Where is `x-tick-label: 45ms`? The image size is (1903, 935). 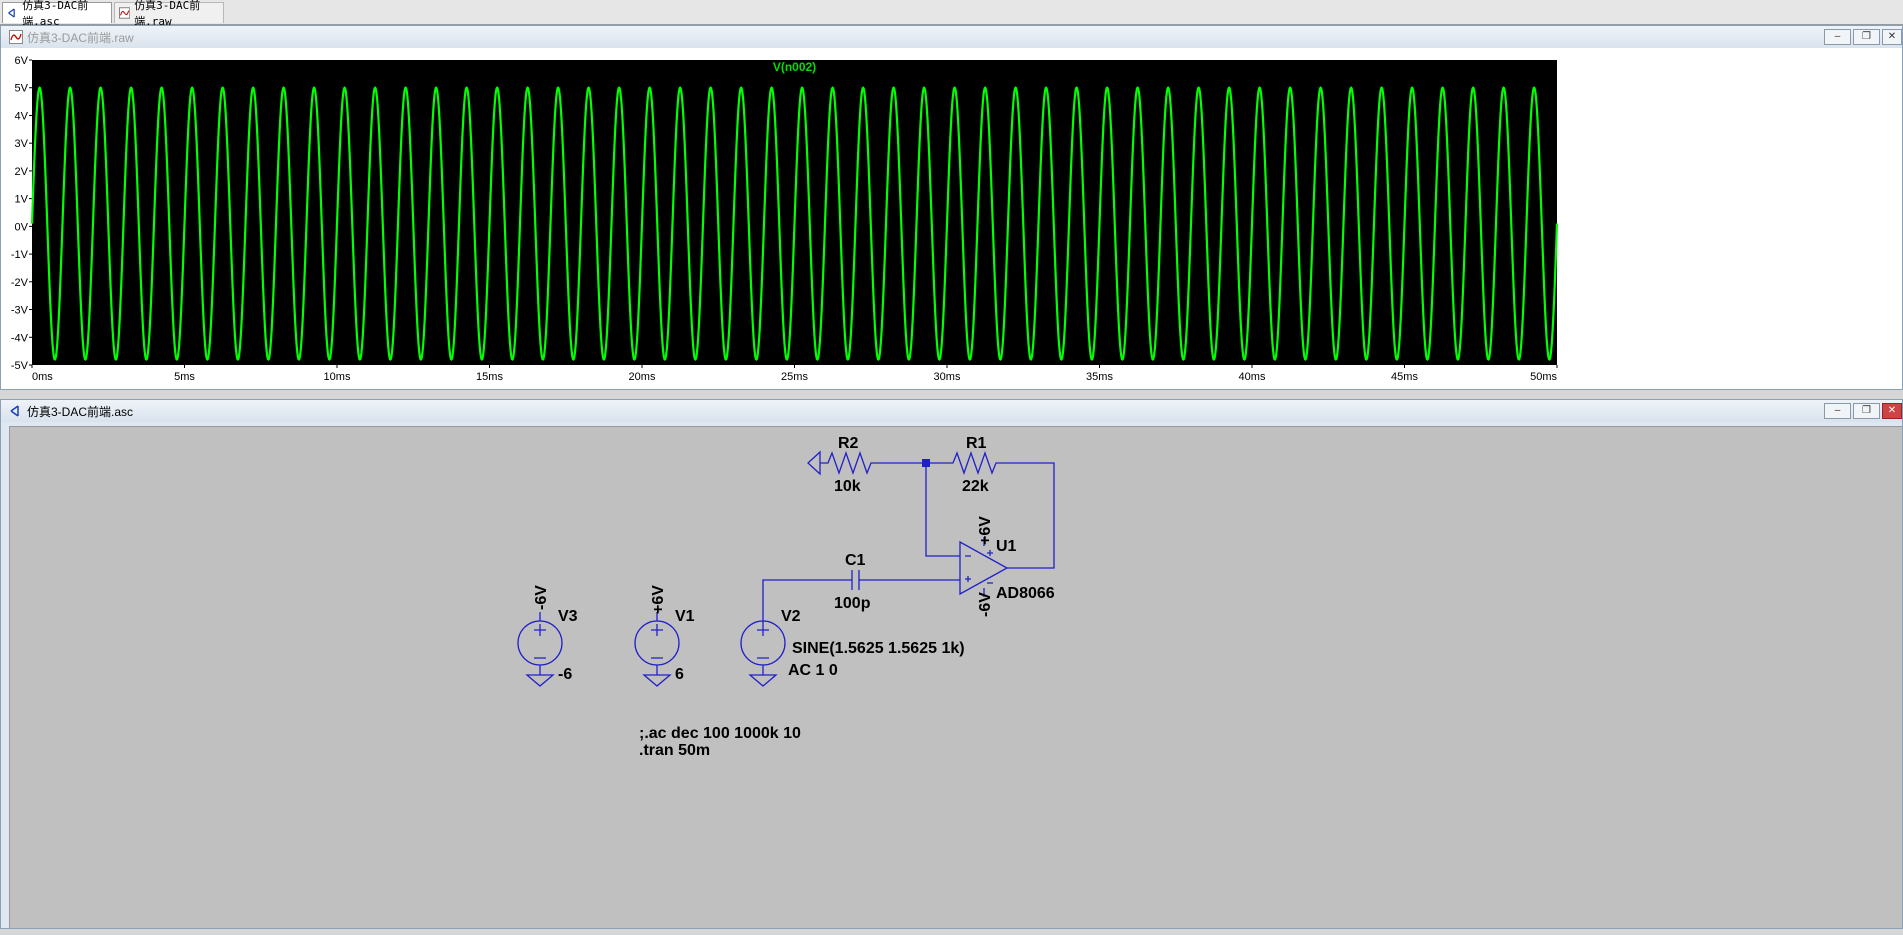 x-tick-label: 45ms is located at coordinates (1404, 377).